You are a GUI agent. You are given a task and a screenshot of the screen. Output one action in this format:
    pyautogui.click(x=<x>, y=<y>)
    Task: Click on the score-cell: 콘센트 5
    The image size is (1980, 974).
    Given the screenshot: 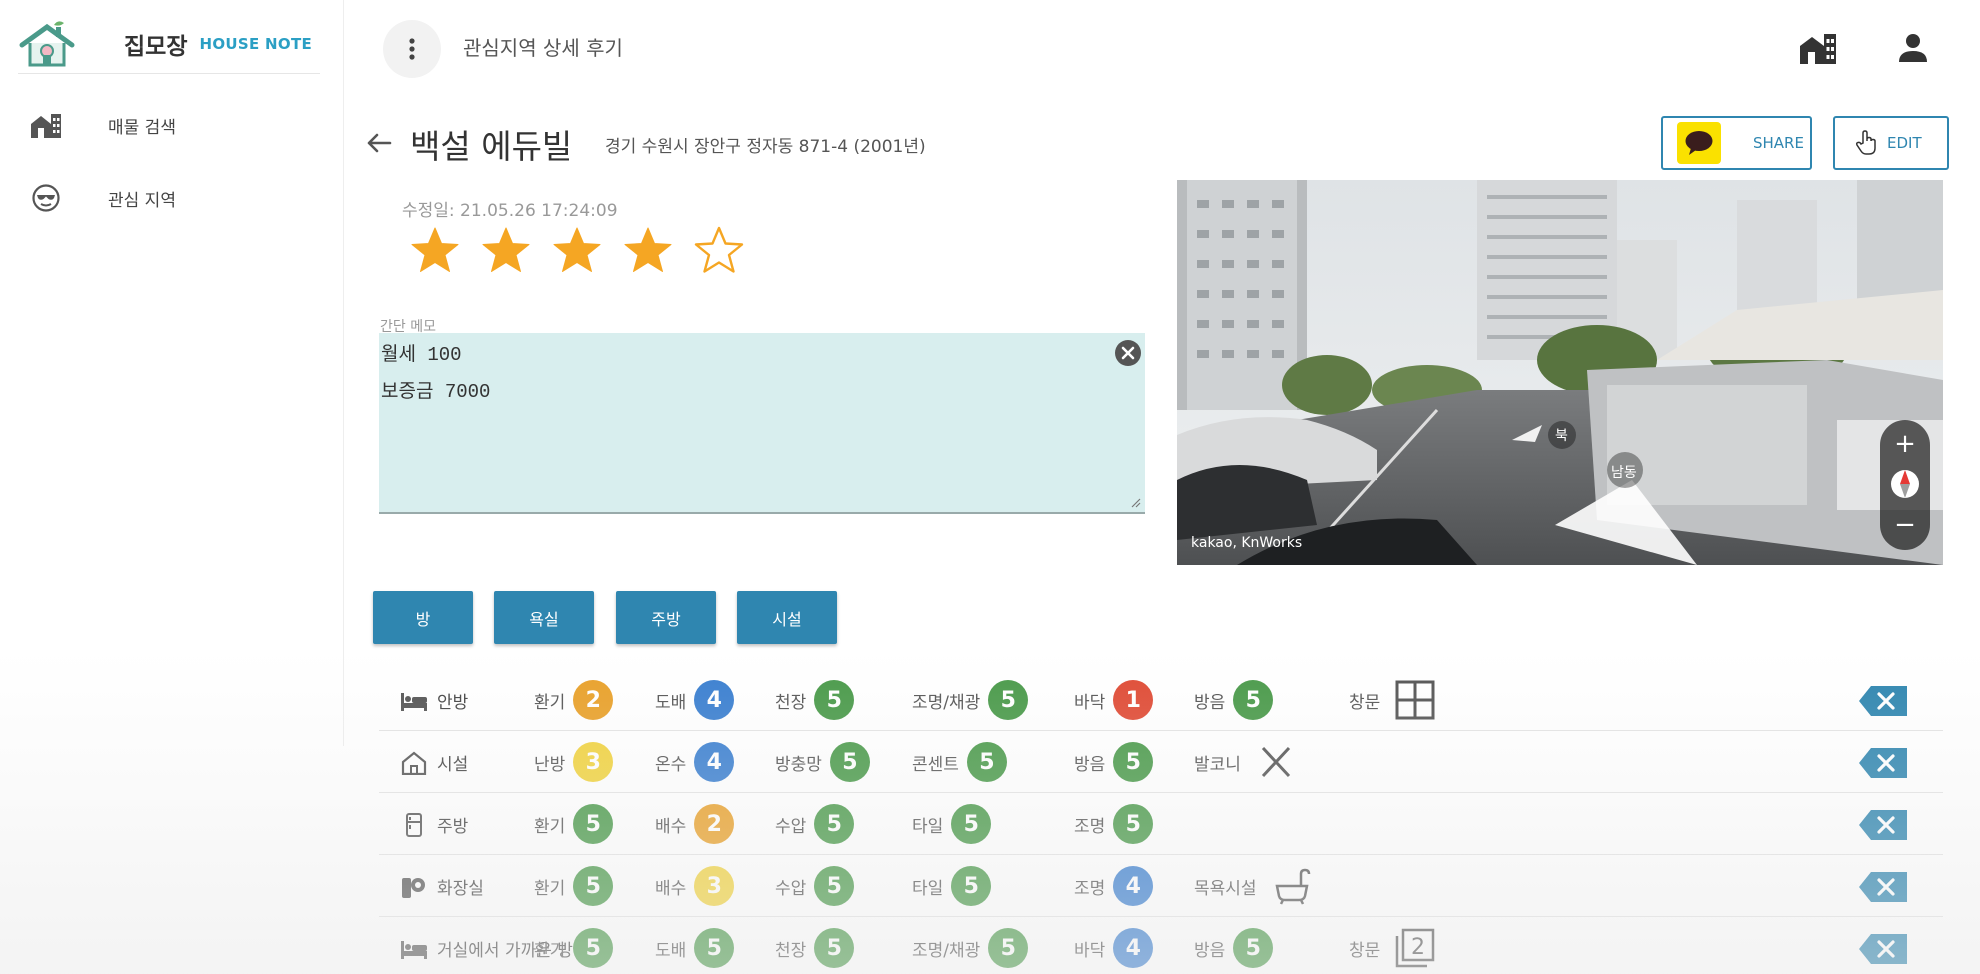 What is the action you would take?
    pyautogui.click(x=959, y=762)
    